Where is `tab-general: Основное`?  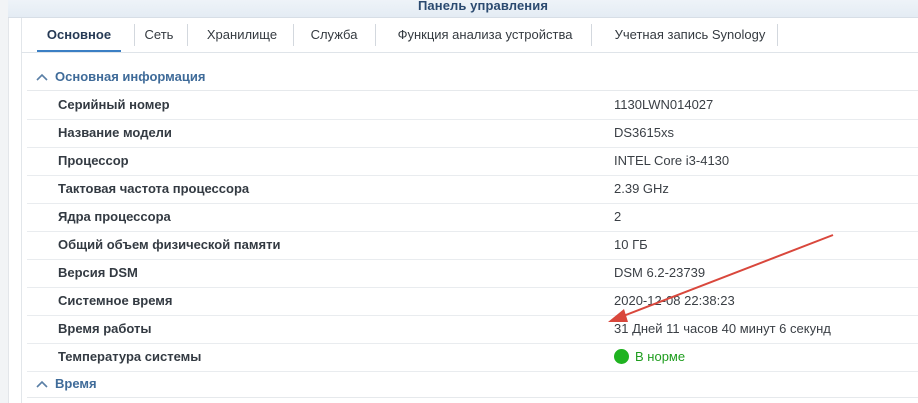
tab-general: Основное is located at coordinates (79, 36).